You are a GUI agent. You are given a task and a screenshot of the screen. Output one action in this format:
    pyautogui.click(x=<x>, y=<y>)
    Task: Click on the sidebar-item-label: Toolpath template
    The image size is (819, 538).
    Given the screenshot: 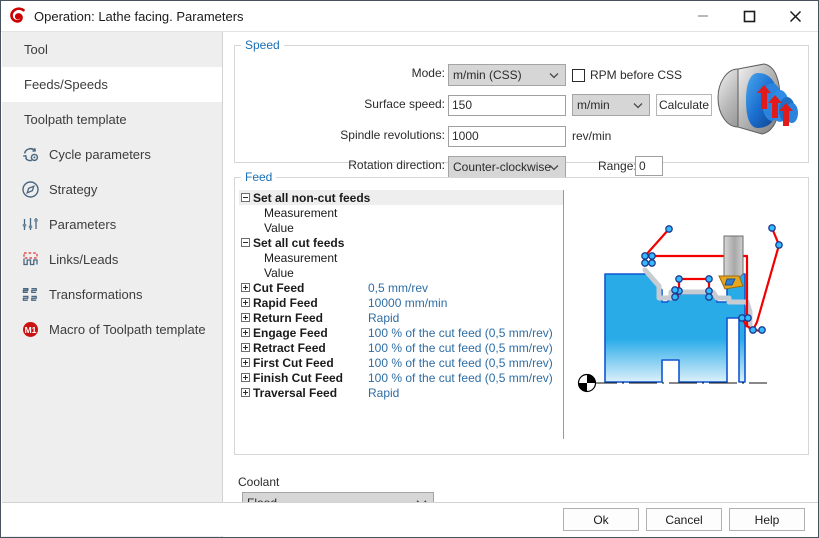 What is the action you would take?
    pyautogui.click(x=75, y=119)
    